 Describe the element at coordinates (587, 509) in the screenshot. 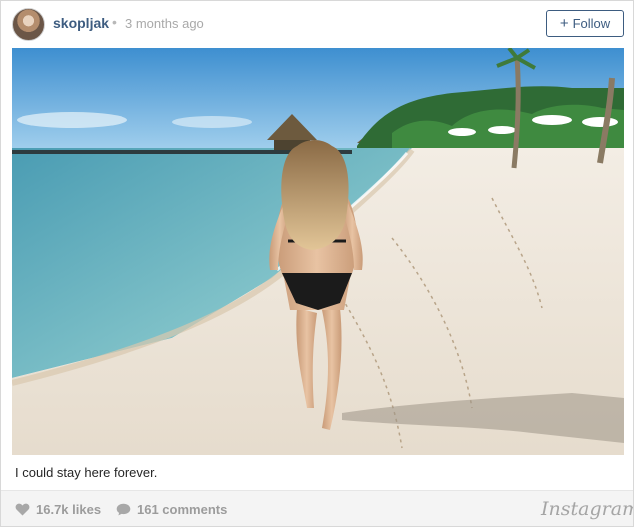

I see `instagram-logo: Instagram` at that location.